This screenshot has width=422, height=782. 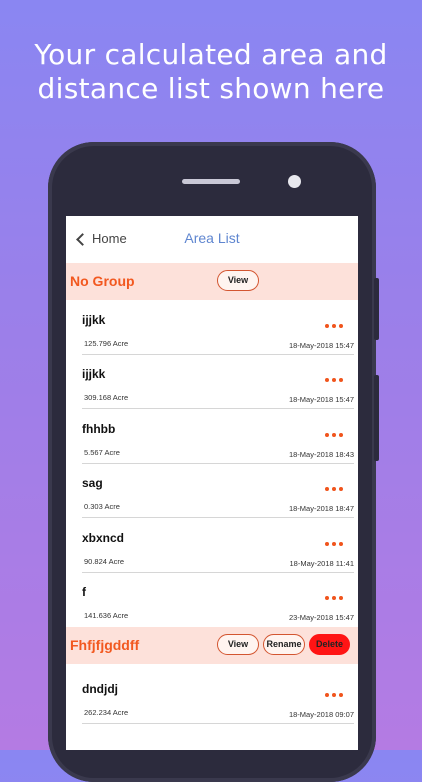 I want to click on item-date: 23-May-2018 15:47, so click(x=321, y=617).